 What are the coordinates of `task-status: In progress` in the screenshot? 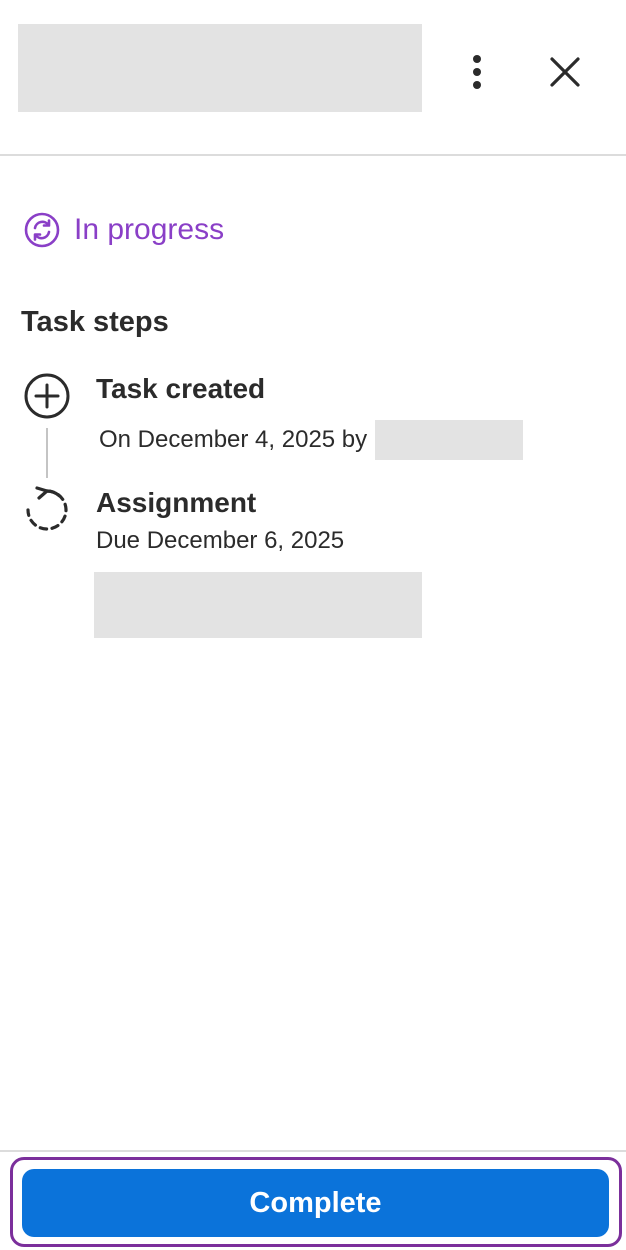 It's located at (124, 230).